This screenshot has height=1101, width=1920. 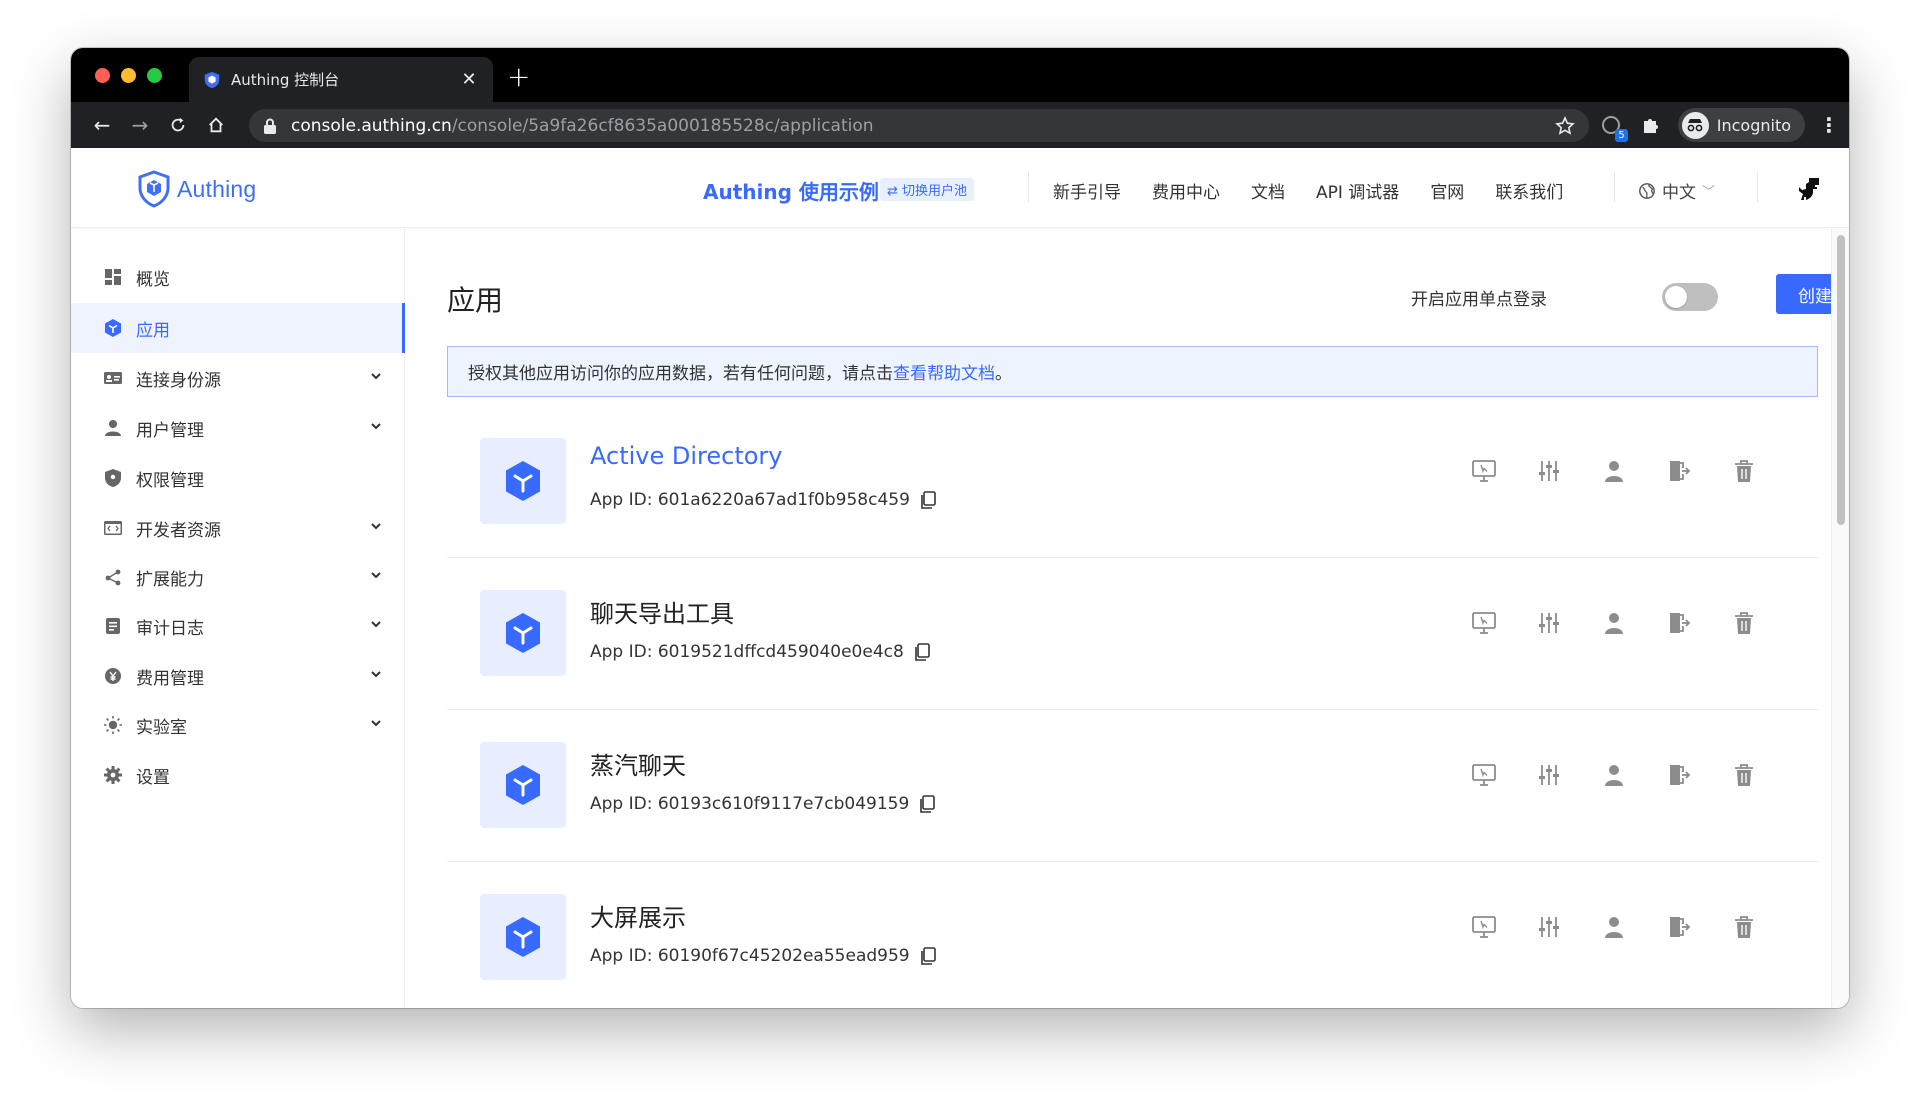 I want to click on browser-tab: Authing 控制台 ✕, so click(x=341, y=79).